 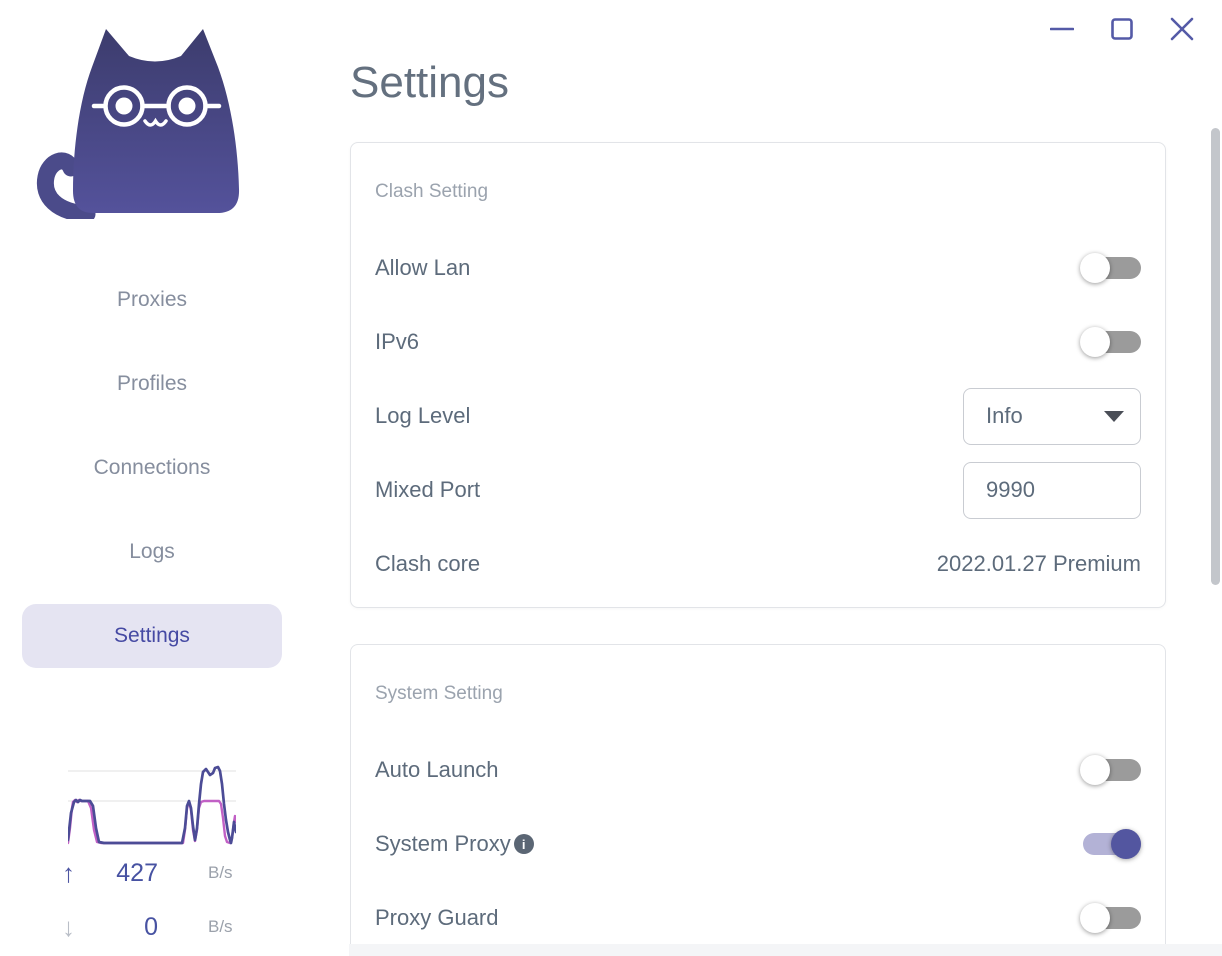 What do you see at coordinates (432, 191) in the screenshot?
I see `card-title: Clash Setting` at bounding box center [432, 191].